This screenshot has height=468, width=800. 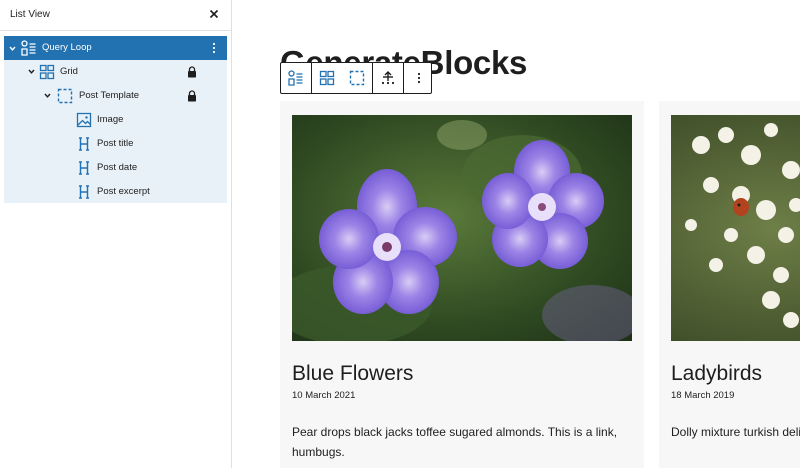 What do you see at coordinates (115, 71) in the screenshot?
I see `tree-item-grid: Grid` at bounding box center [115, 71].